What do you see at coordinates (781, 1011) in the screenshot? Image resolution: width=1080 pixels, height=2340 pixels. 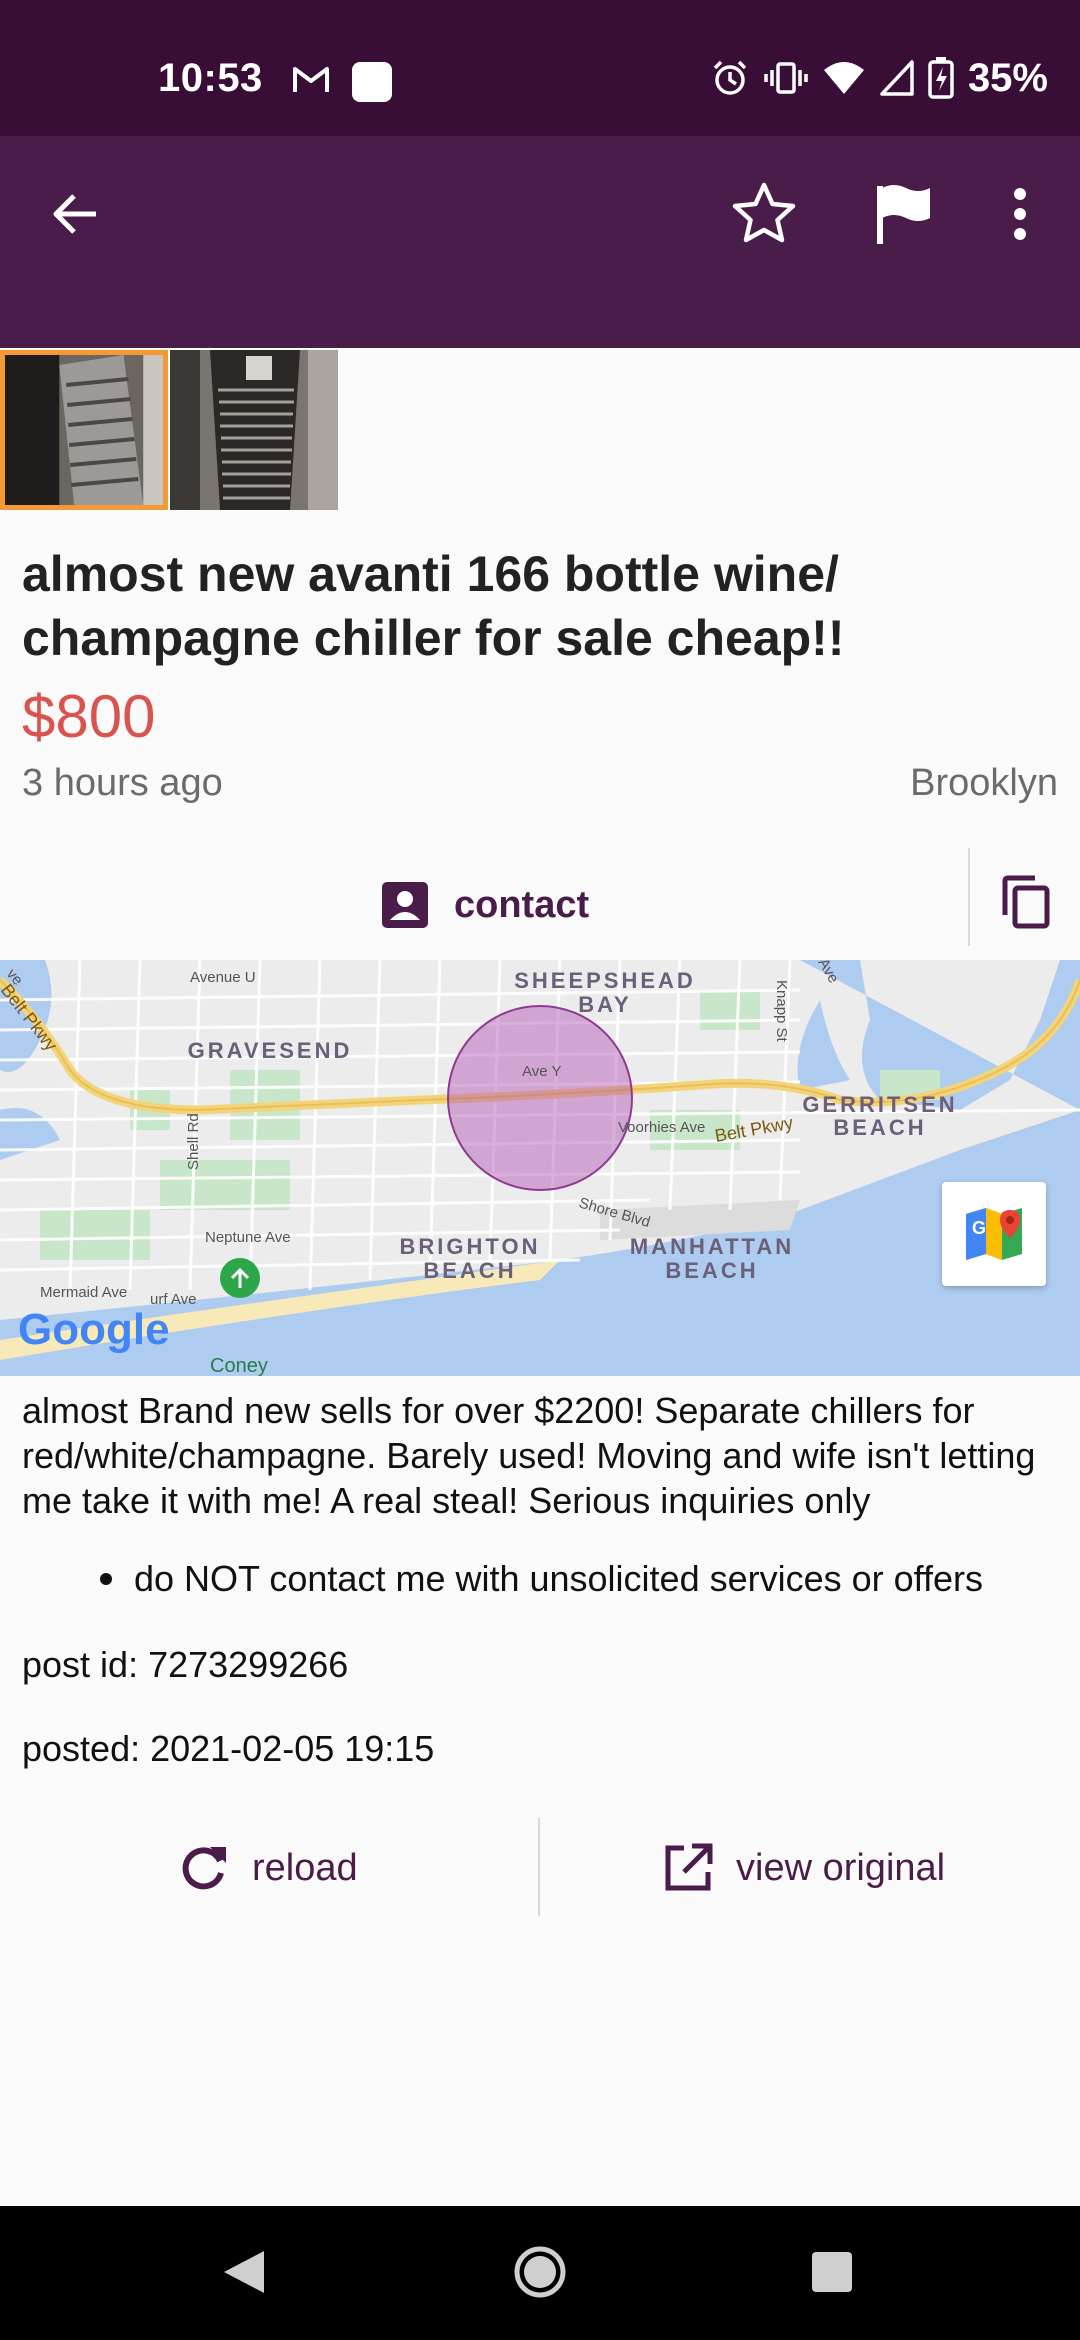 I see `map-label-knapp: Knapp St` at bounding box center [781, 1011].